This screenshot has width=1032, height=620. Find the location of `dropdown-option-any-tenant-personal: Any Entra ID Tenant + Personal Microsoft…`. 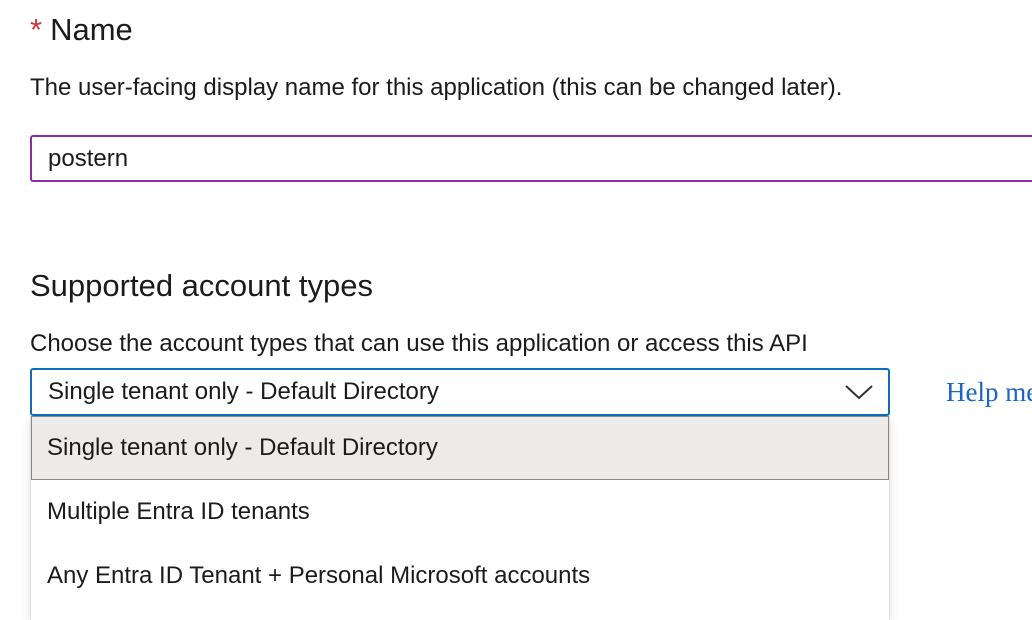

dropdown-option-any-tenant-personal: Any Entra ID Tenant + Personal Microsoft… is located at coordinates (460, 576).